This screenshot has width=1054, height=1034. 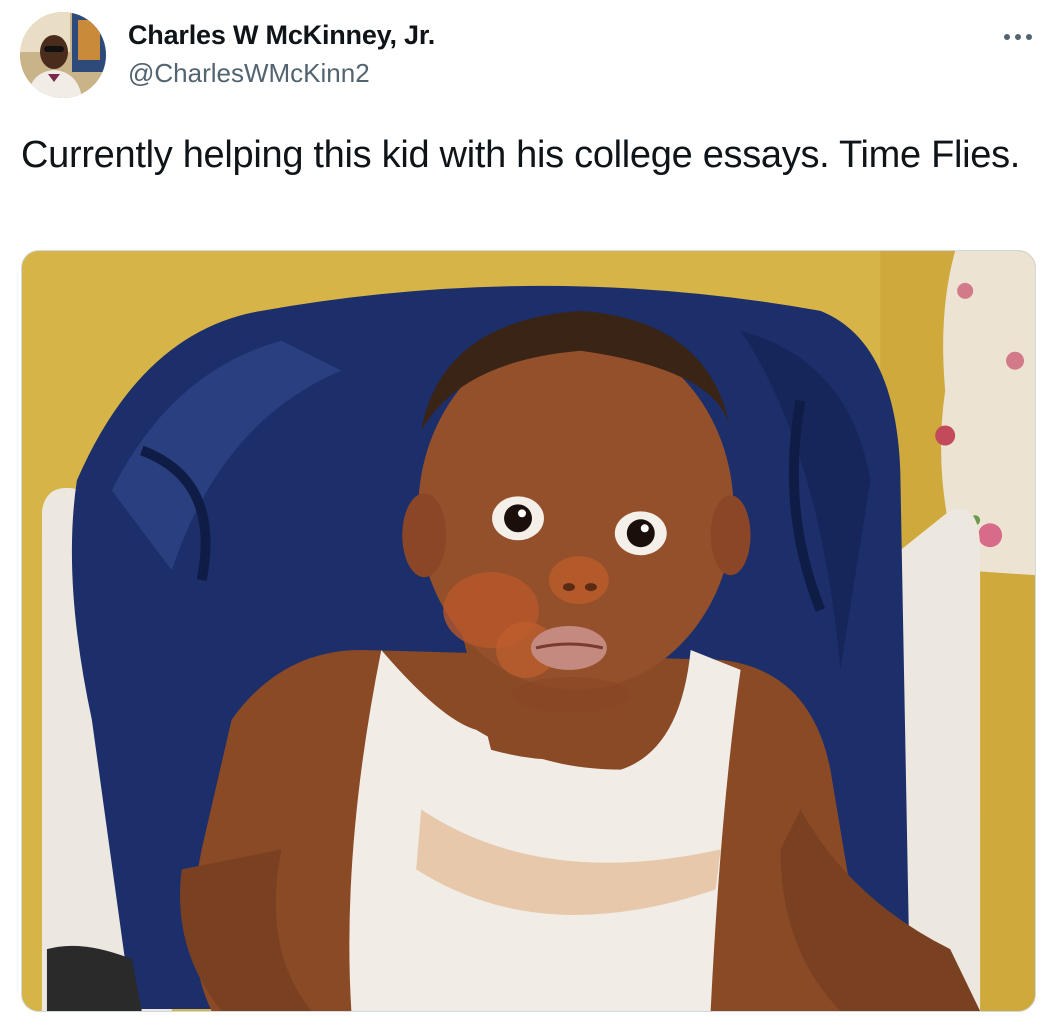 What do you see at coordinates (249, 73) in the screenshot?
I see `author-handle: @CharlesWMcKinn2` at bounding box center [249, 73].